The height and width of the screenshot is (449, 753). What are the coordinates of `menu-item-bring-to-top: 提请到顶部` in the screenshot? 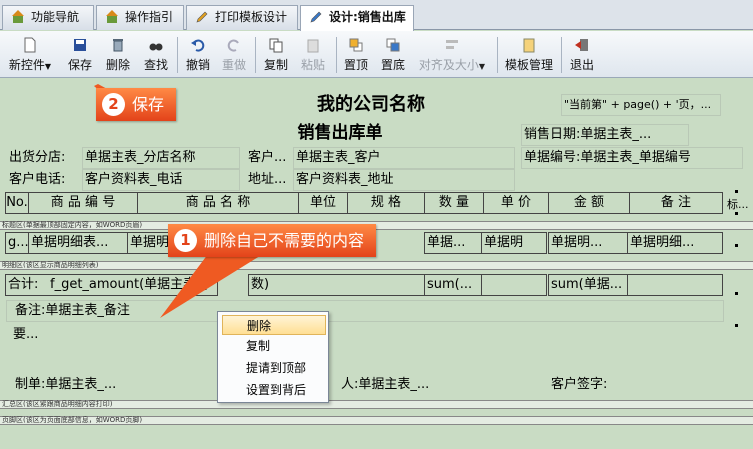 It's located at (274, 368).